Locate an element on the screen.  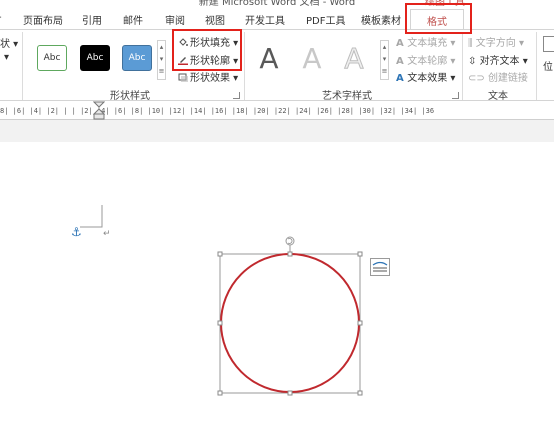
text-fill-label: 文本填充 is located at coordinates (427, 43).